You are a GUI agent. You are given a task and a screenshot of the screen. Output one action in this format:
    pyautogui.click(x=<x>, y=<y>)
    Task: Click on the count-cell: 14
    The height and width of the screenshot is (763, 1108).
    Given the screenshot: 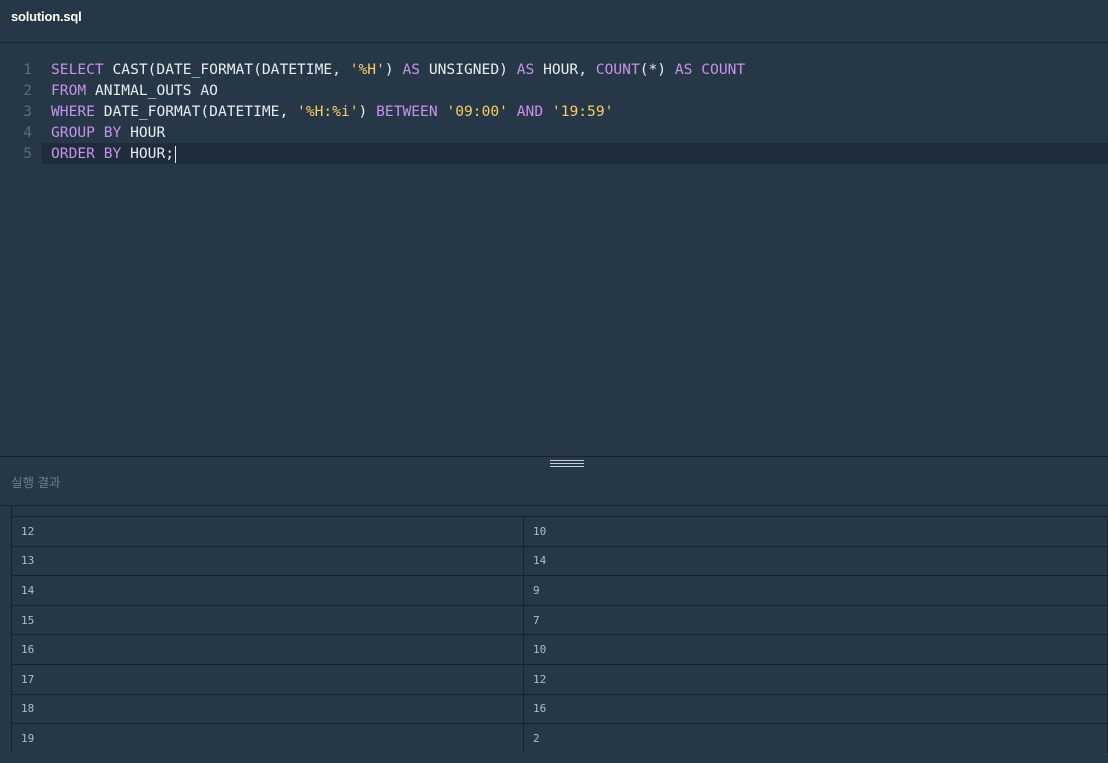 What is the action you would take?
    pyautogui.click(x=815, y=561)
    